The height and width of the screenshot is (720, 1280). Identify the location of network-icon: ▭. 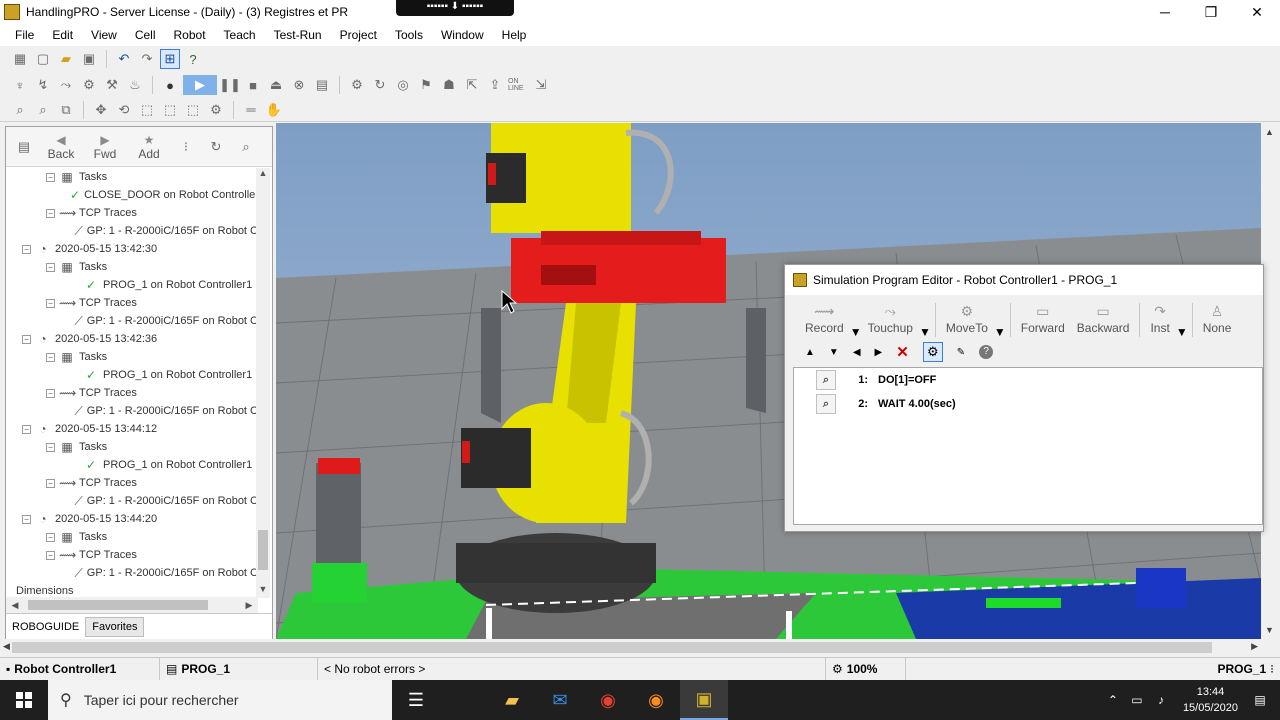
(1137, 700).